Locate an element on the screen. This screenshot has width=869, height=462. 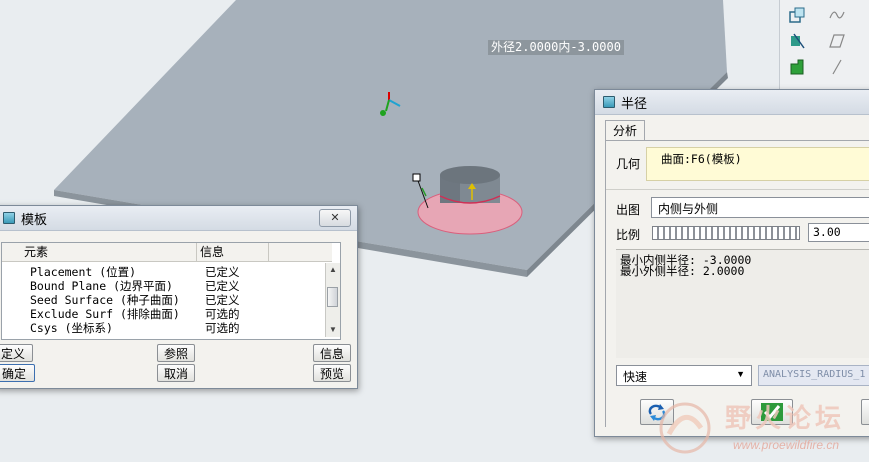
geometry-label: 几何 is located at coordinates (628, 164).